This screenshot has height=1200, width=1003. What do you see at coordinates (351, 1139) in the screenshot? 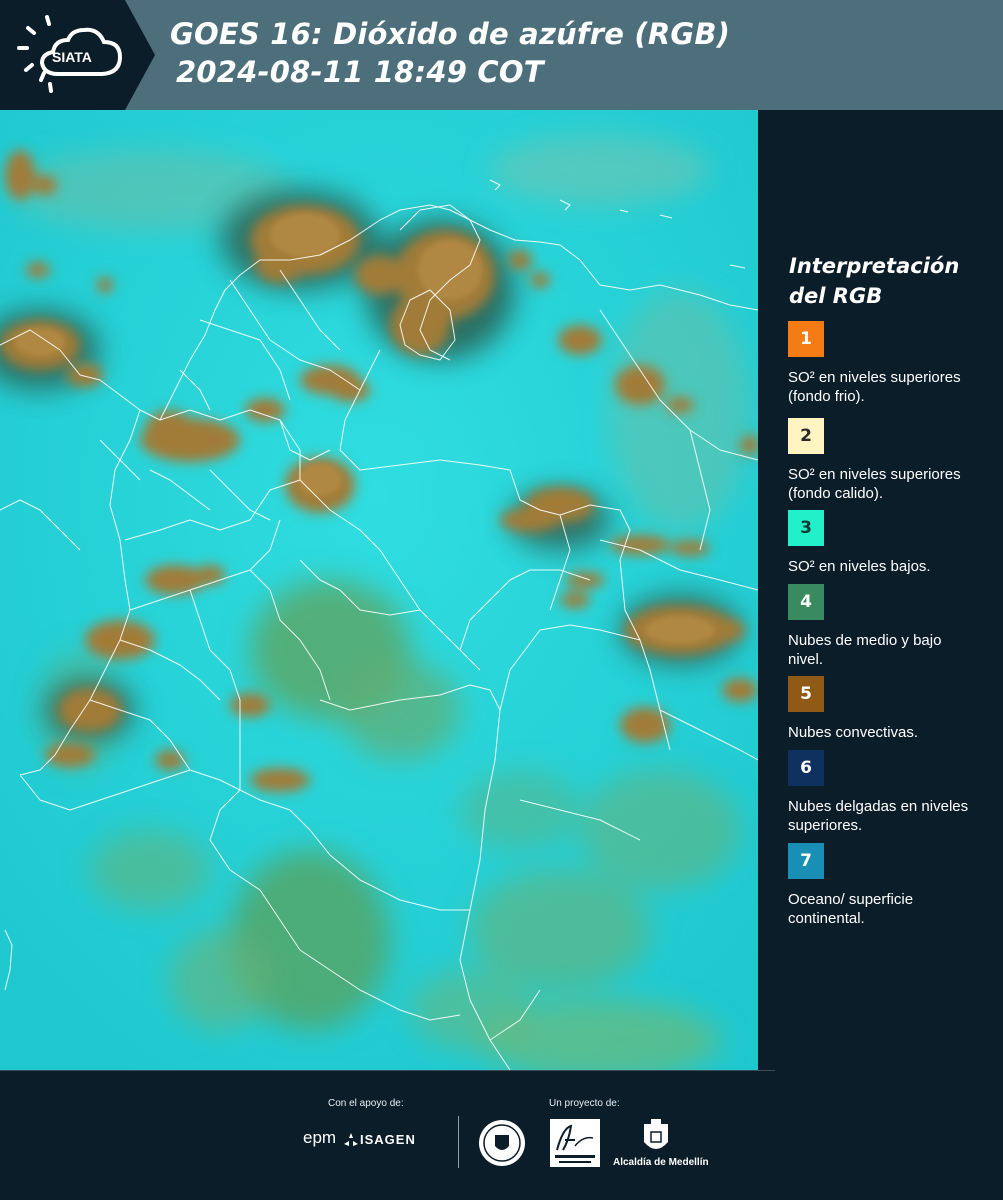
I see `isagen-symbol-icon` at bounding box center [351, 1139].